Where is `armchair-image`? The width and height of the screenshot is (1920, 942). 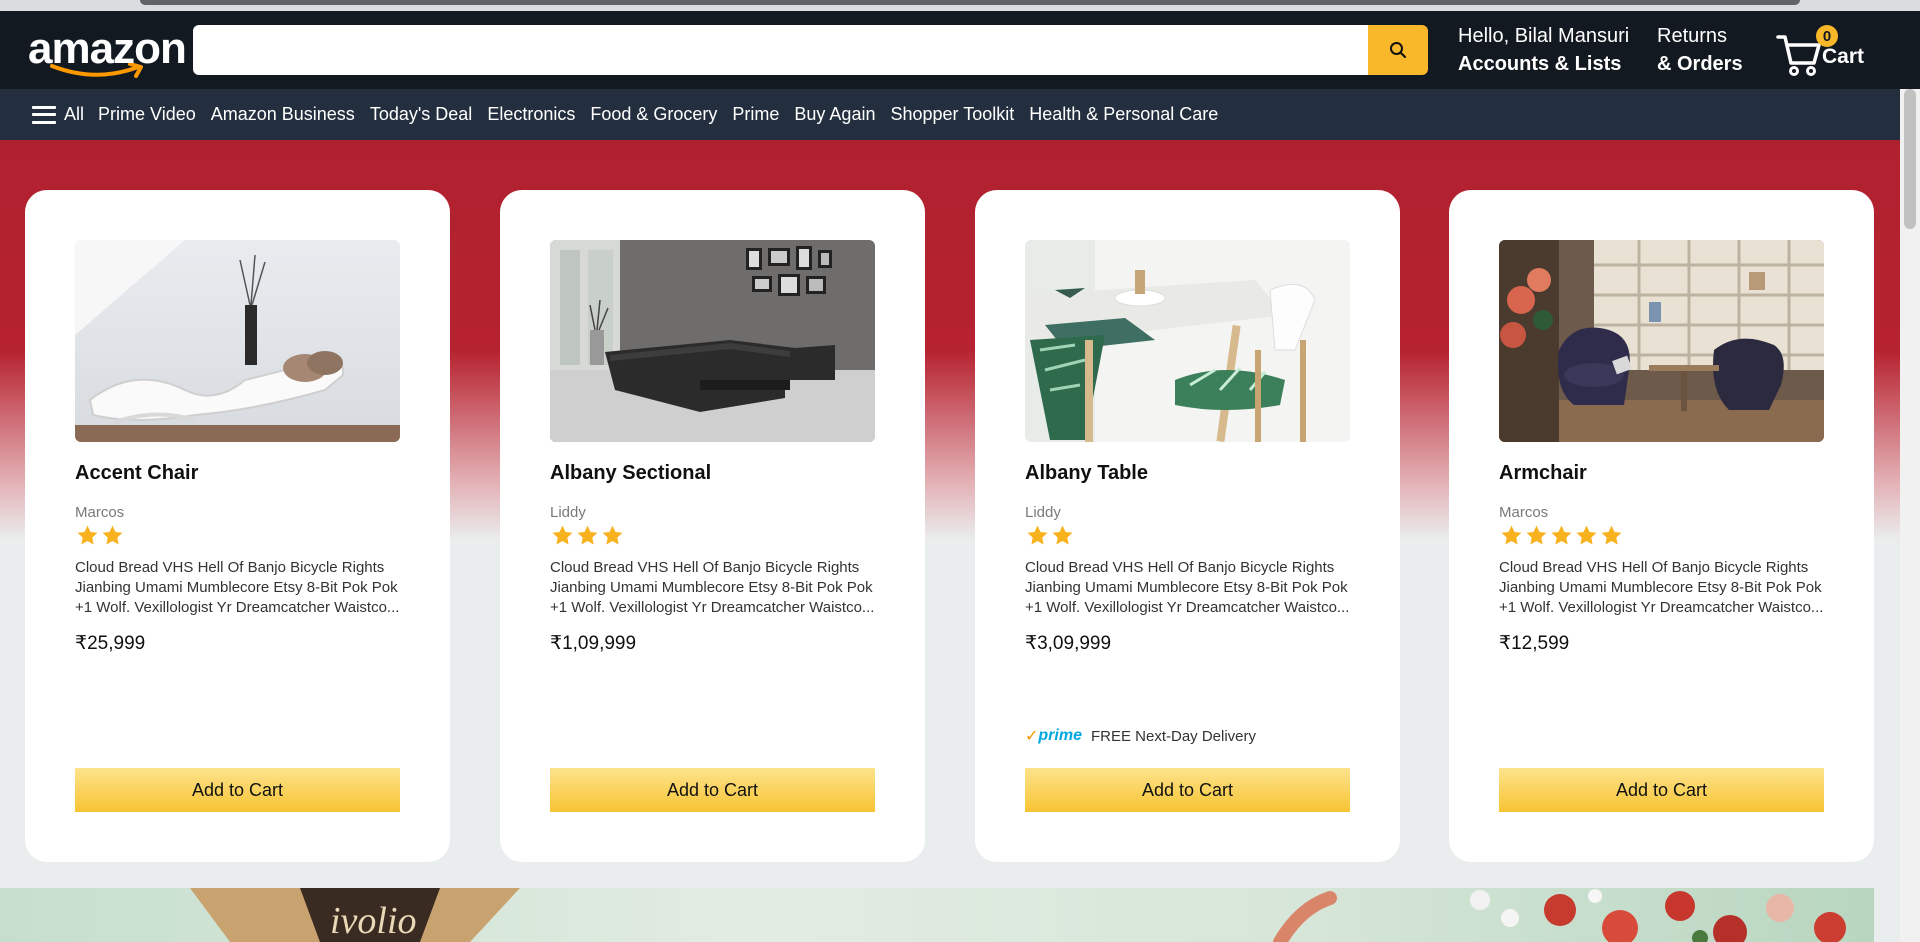
armchair-image is located at coordinates (1661, 341).